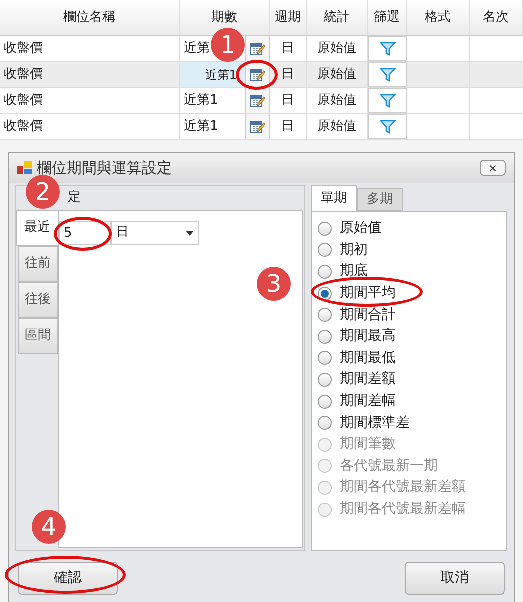 Image resolution: width=523 pixels, height=602 pixels. Describe the element at coordinates (368, 402) in the screenshot. I see `option-label: 期間差幅` at that location.